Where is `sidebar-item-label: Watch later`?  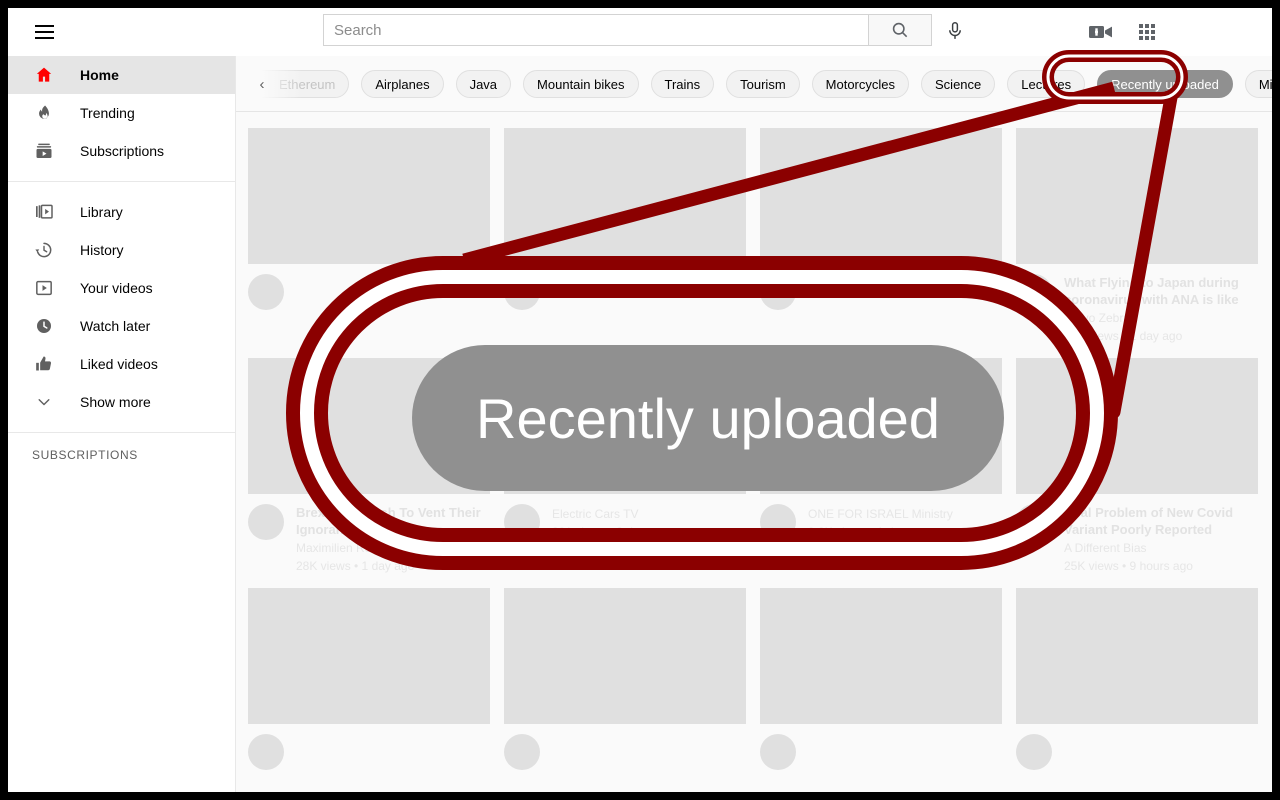
sidebar-item-label: Watch later is located at coordinates (115, 326).